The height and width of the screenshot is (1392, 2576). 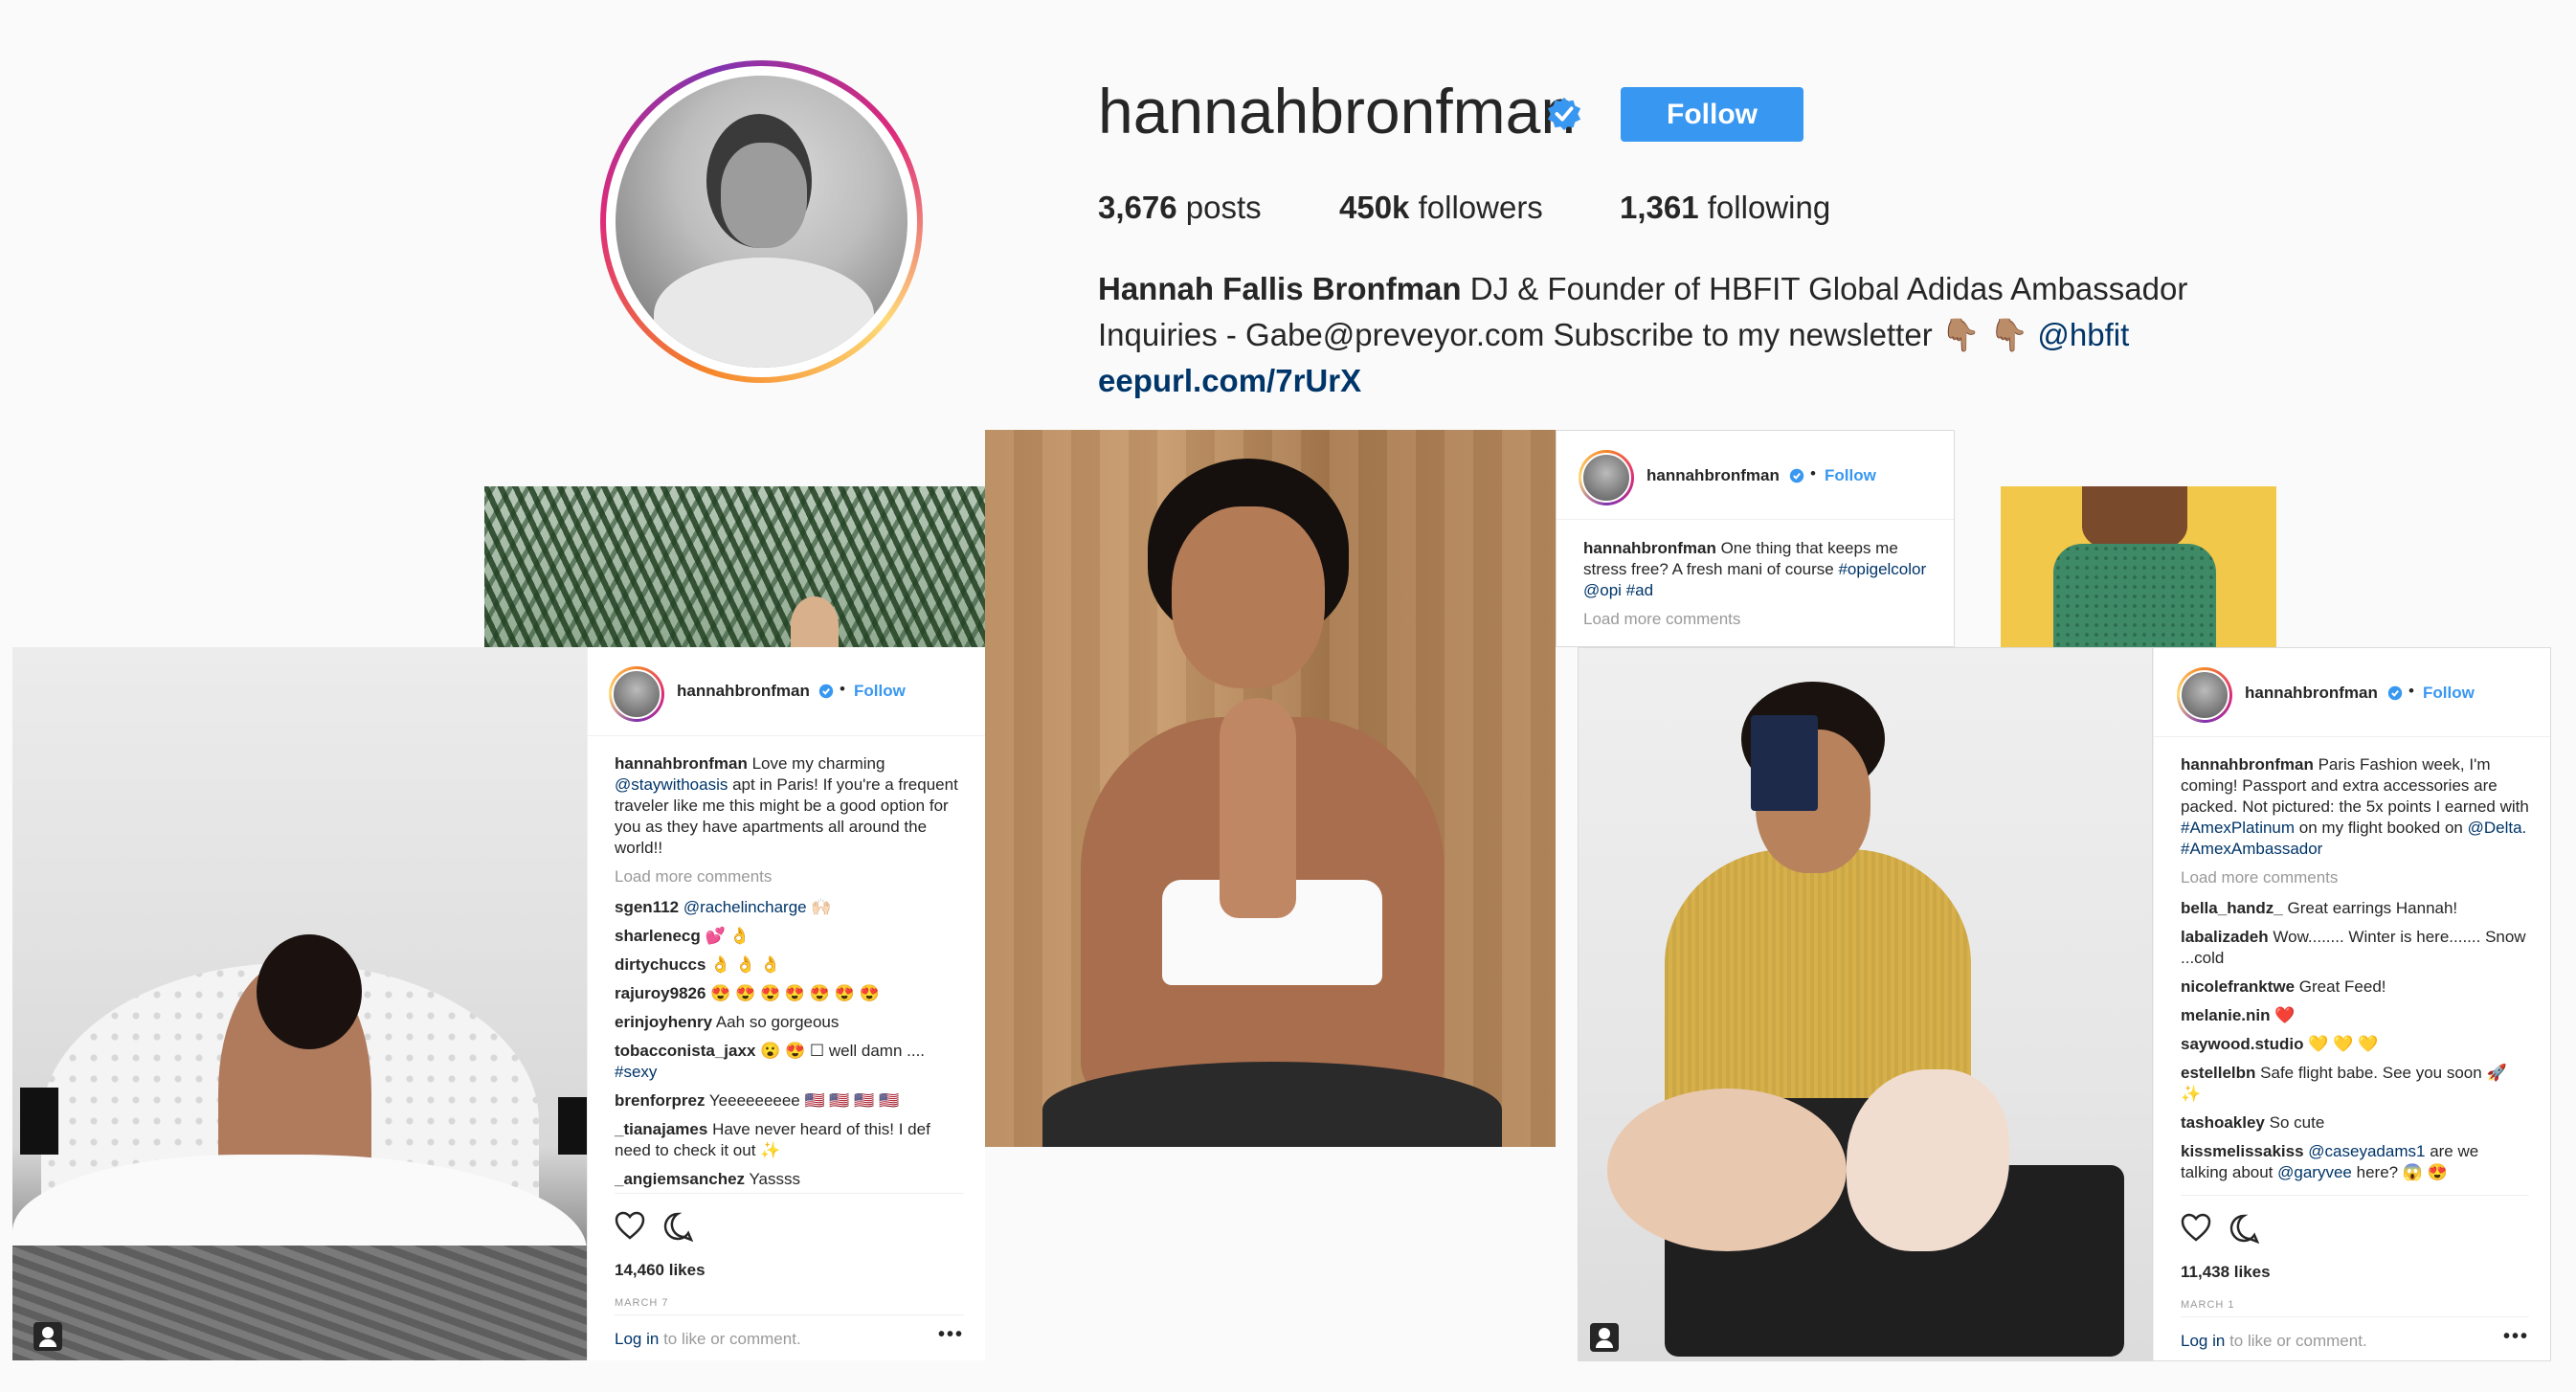 I want to click on post-1-photo, so click(x=299, y=1003).